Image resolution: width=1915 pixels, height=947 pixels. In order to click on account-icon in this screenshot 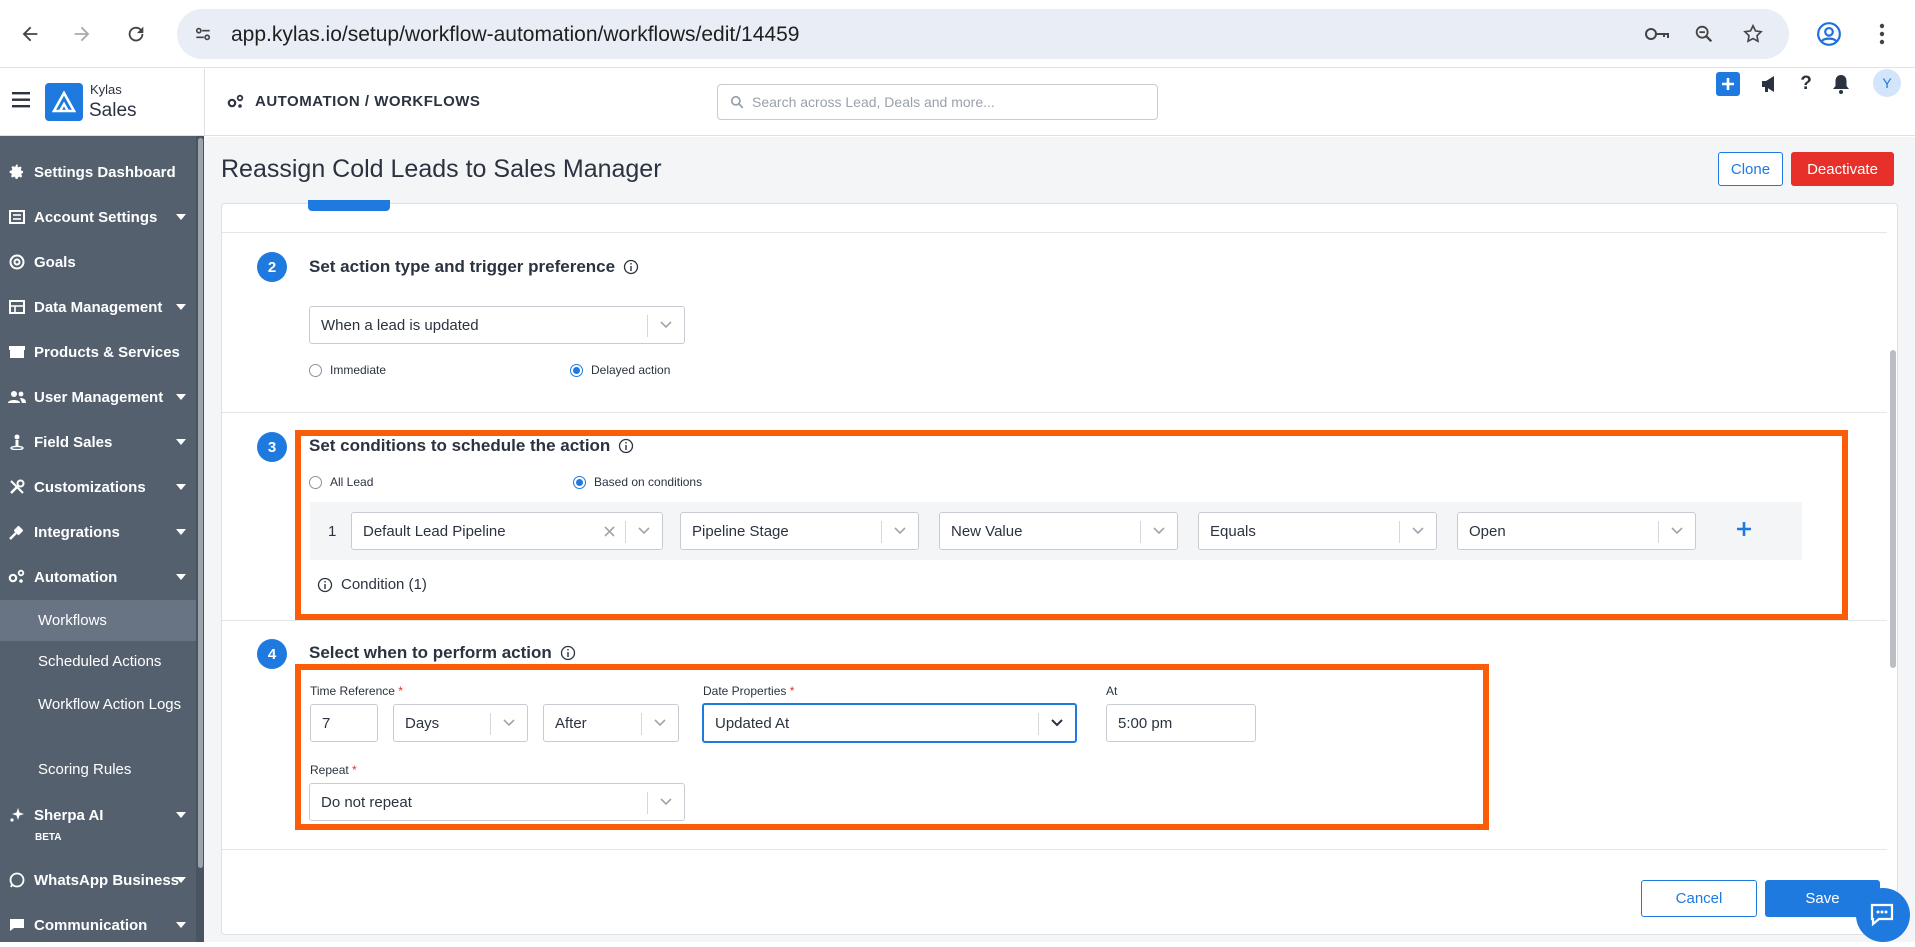, I will do `click(17, 217)`.